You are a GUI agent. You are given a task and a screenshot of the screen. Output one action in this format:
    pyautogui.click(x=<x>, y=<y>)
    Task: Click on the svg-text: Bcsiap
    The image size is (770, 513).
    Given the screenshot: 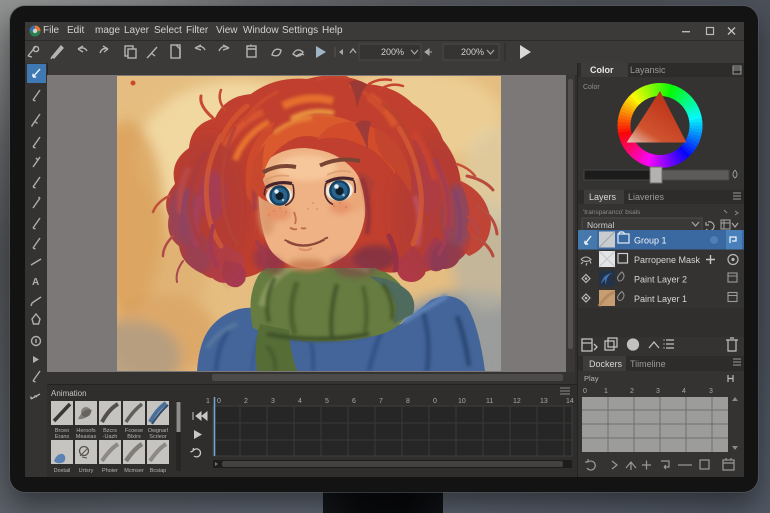 What is the action you would take?
    pyautogui.click(x=158, y=471)
    